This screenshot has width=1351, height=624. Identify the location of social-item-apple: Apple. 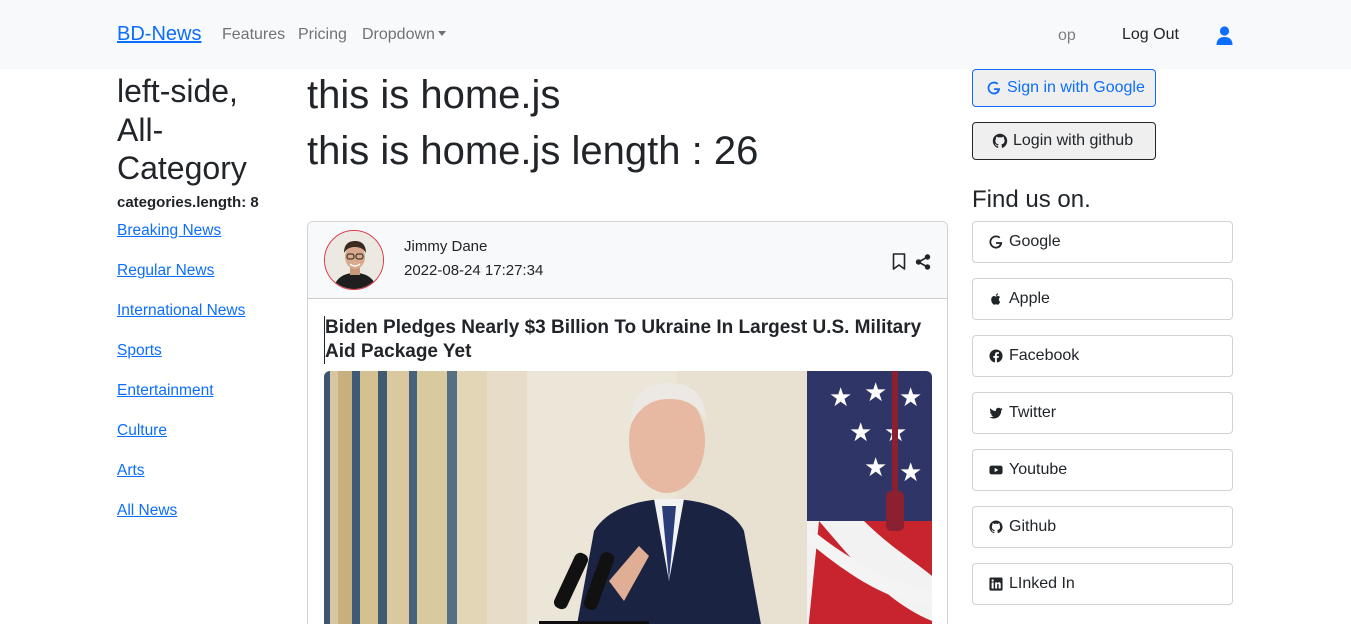
(1102, 299).